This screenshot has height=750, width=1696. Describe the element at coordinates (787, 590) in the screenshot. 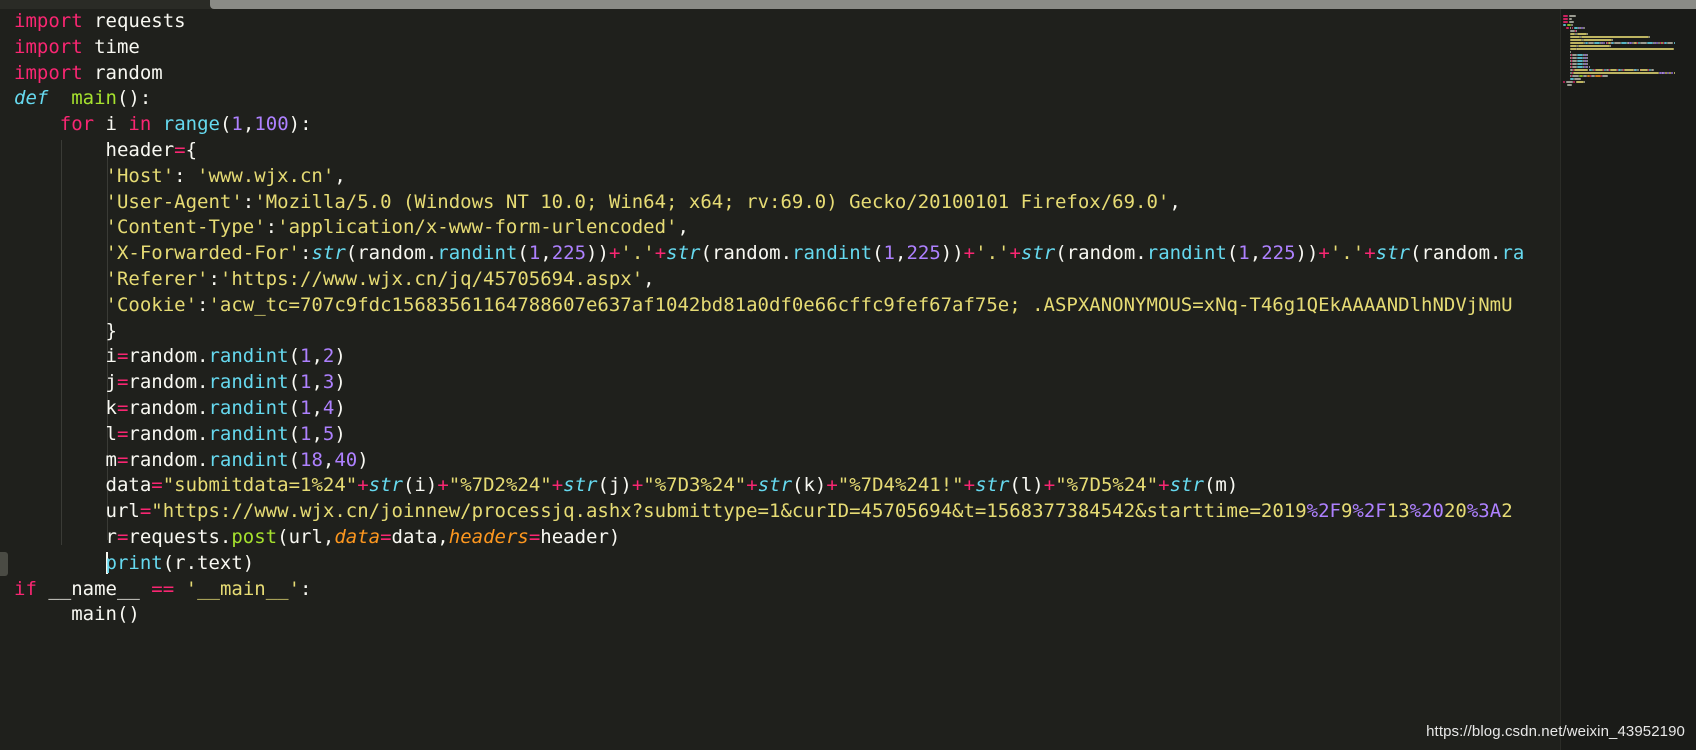

I see `code-line: if __name__ == '__main__':` at that location.